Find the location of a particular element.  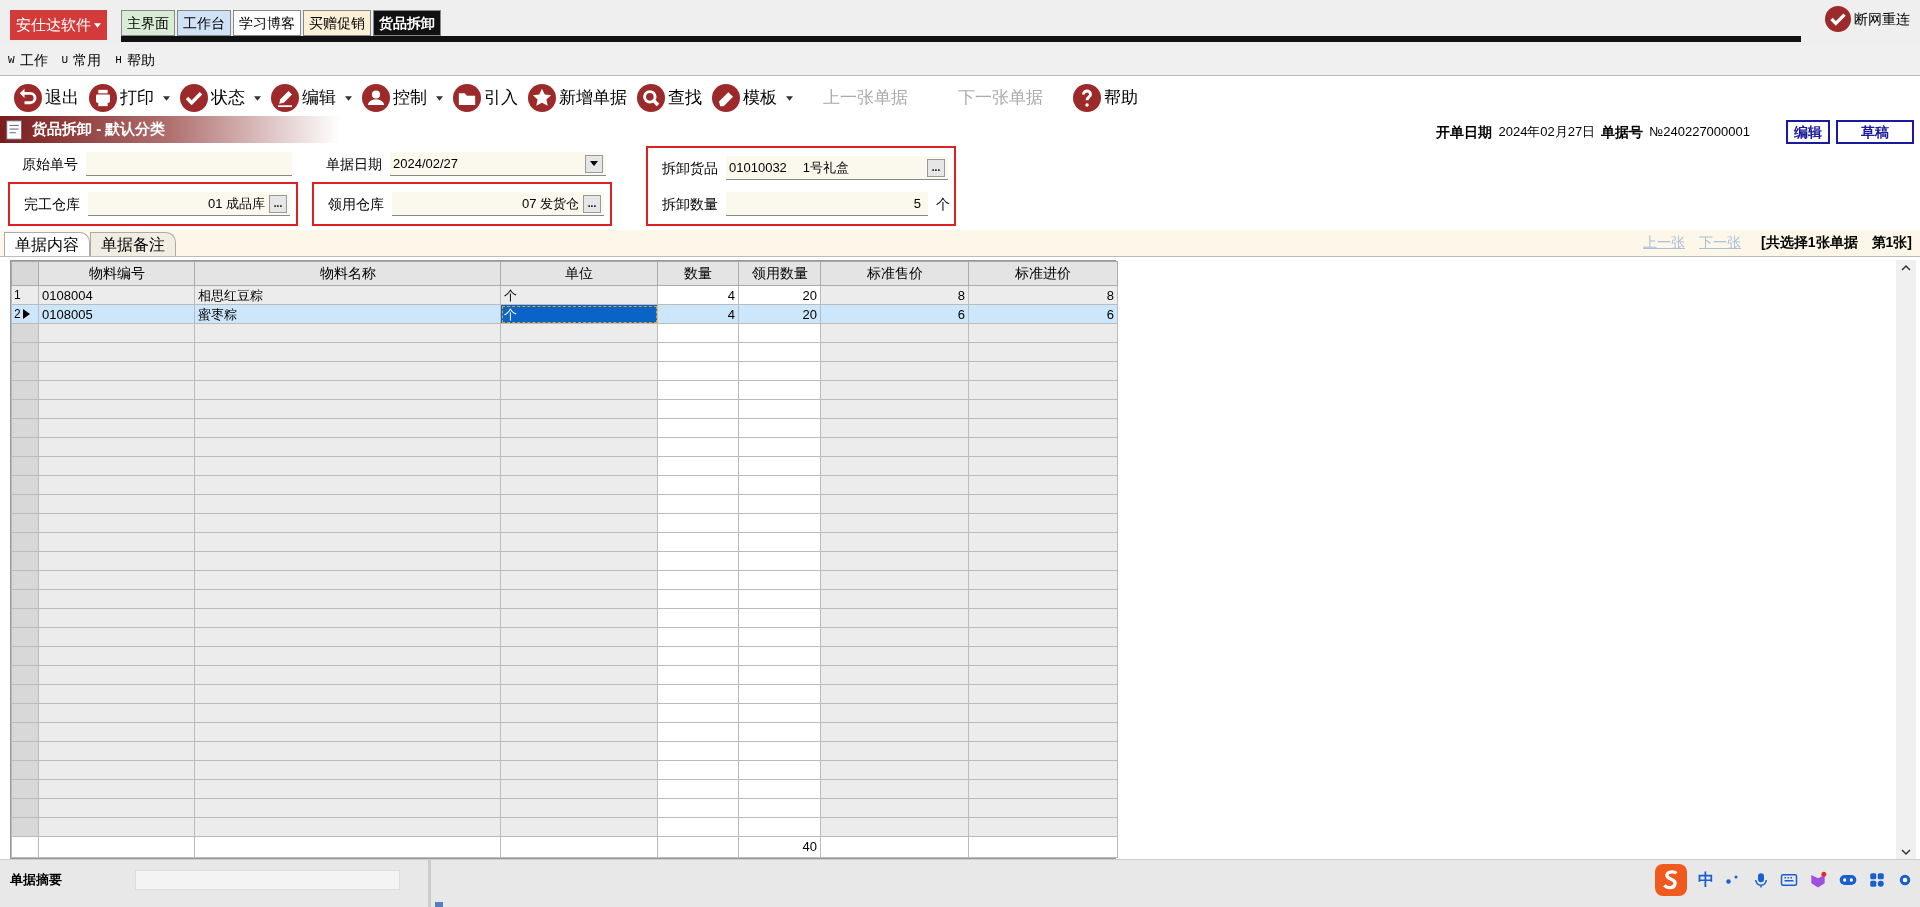

menu-item: H 帮助 is located at coordinates (135, 60).